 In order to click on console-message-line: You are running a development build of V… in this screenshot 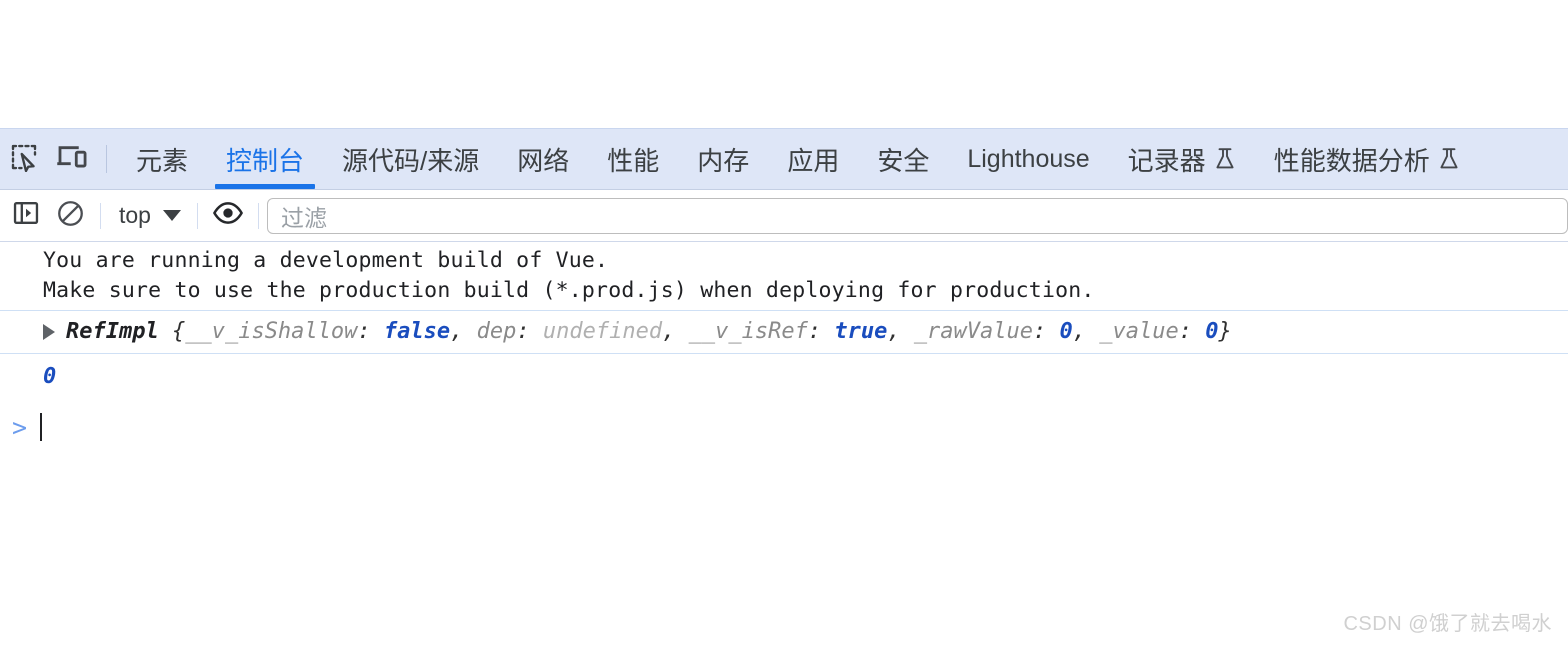, I will do `click(326, 260)`.